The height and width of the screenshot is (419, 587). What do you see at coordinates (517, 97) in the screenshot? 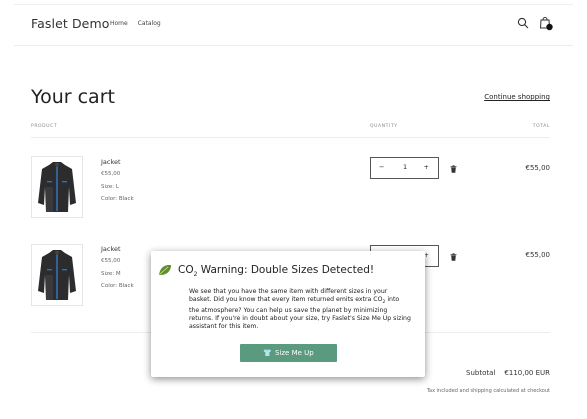
I see `continue-shopping-link: Continue shopping` at bounding box center [517, 97].